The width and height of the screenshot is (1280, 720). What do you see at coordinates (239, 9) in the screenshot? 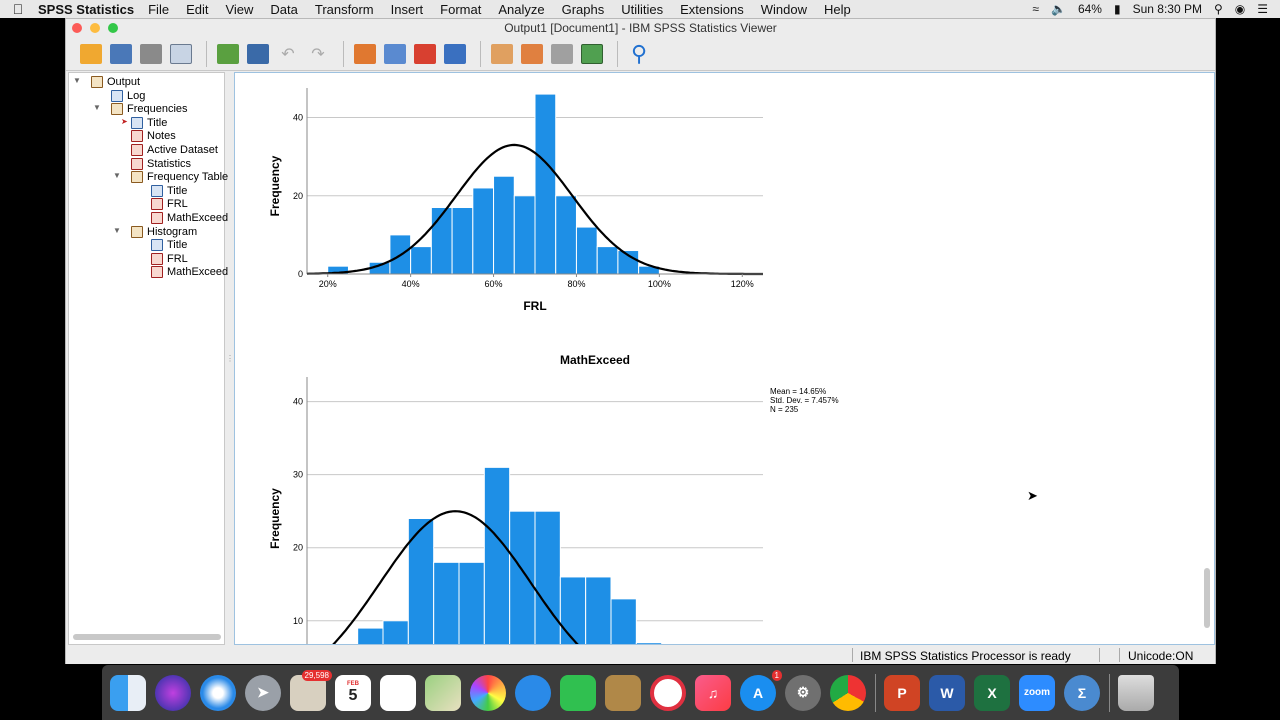
I see `menu-view: View` at bounding box center [239, 9].